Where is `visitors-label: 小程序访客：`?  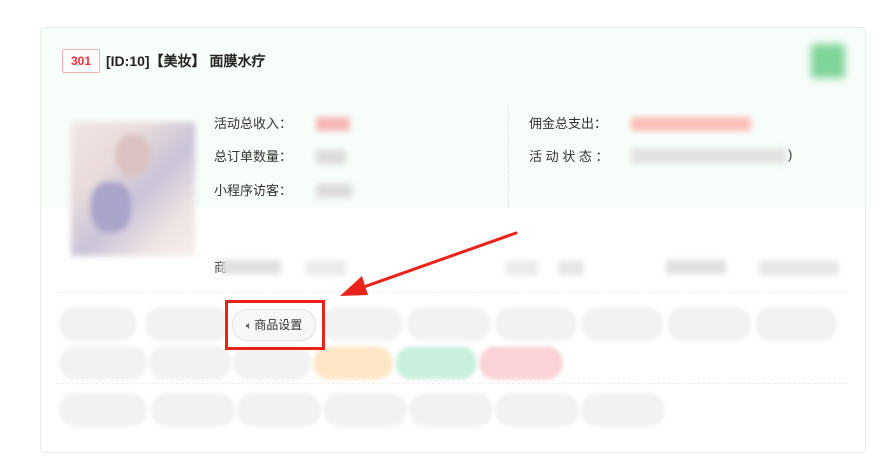 visitors-label: 小程序访客： is located at coordinates (253, 190).